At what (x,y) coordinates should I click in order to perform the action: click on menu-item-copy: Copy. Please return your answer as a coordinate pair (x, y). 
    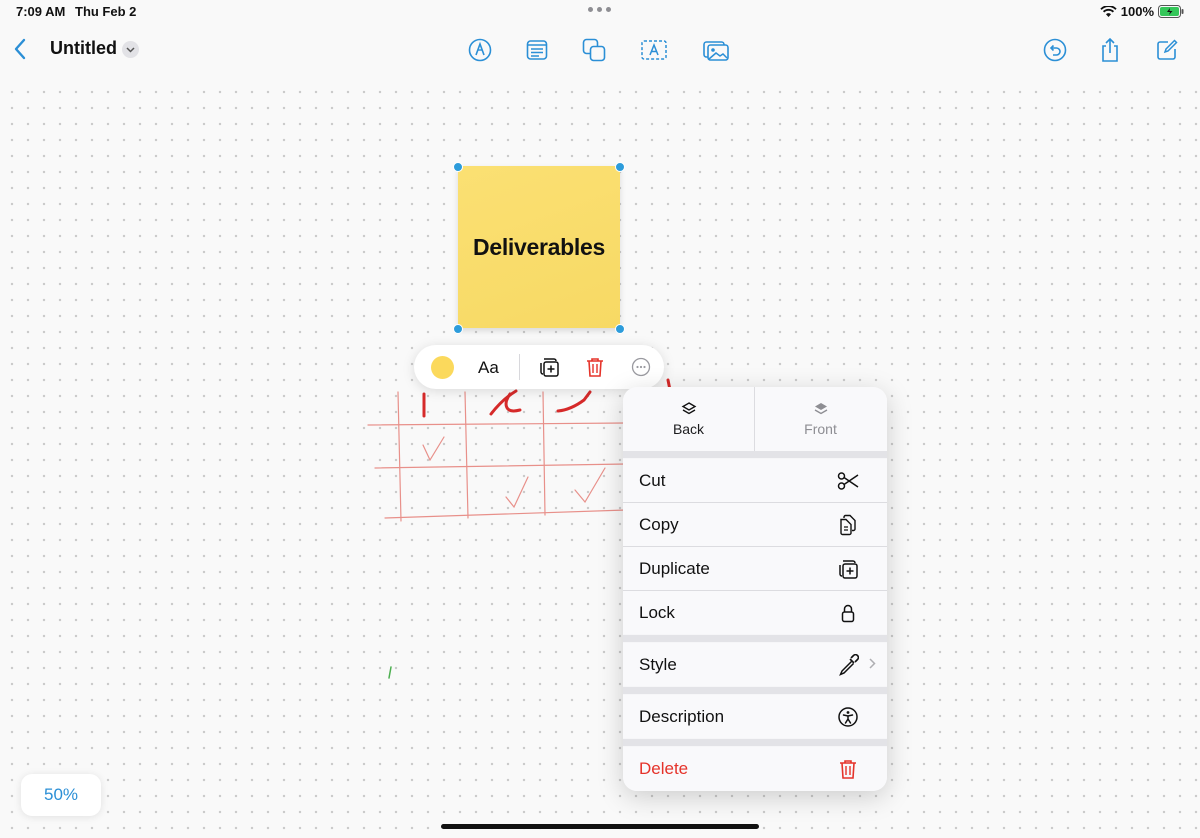
    Looking at the image, I should click on (755, 524).